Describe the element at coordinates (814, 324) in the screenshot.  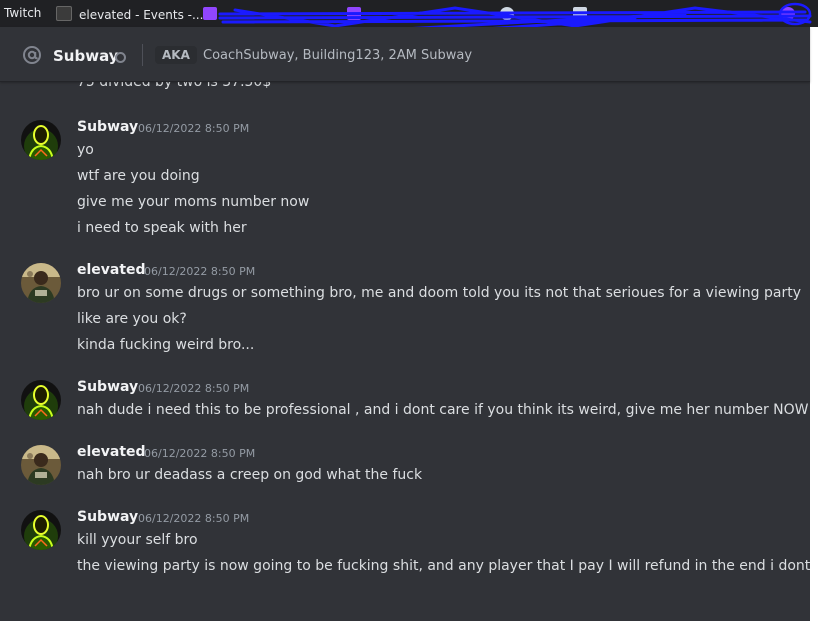
I see `window-edge` at that location.